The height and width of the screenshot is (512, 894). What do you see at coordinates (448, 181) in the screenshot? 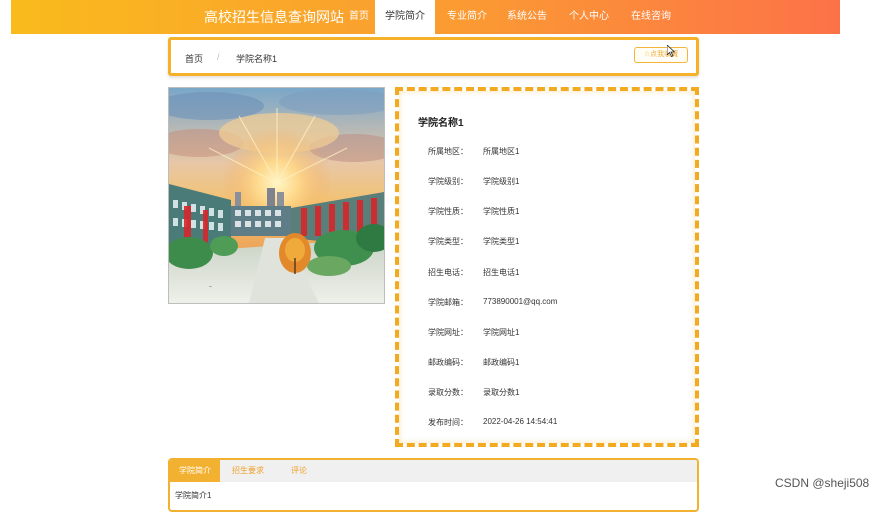
I see `field-label-level: 学院级别：` at bounding box center [448, 181].